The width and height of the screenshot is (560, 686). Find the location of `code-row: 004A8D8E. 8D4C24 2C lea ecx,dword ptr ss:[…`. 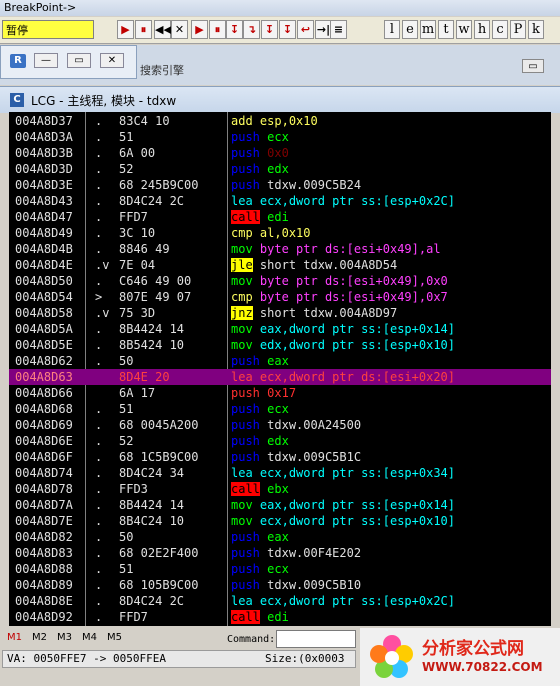

code-row: 004A8D8E. 8D4C24 2C lea ecx,dword ptr ss:[… is located at coordinates (280, 601).